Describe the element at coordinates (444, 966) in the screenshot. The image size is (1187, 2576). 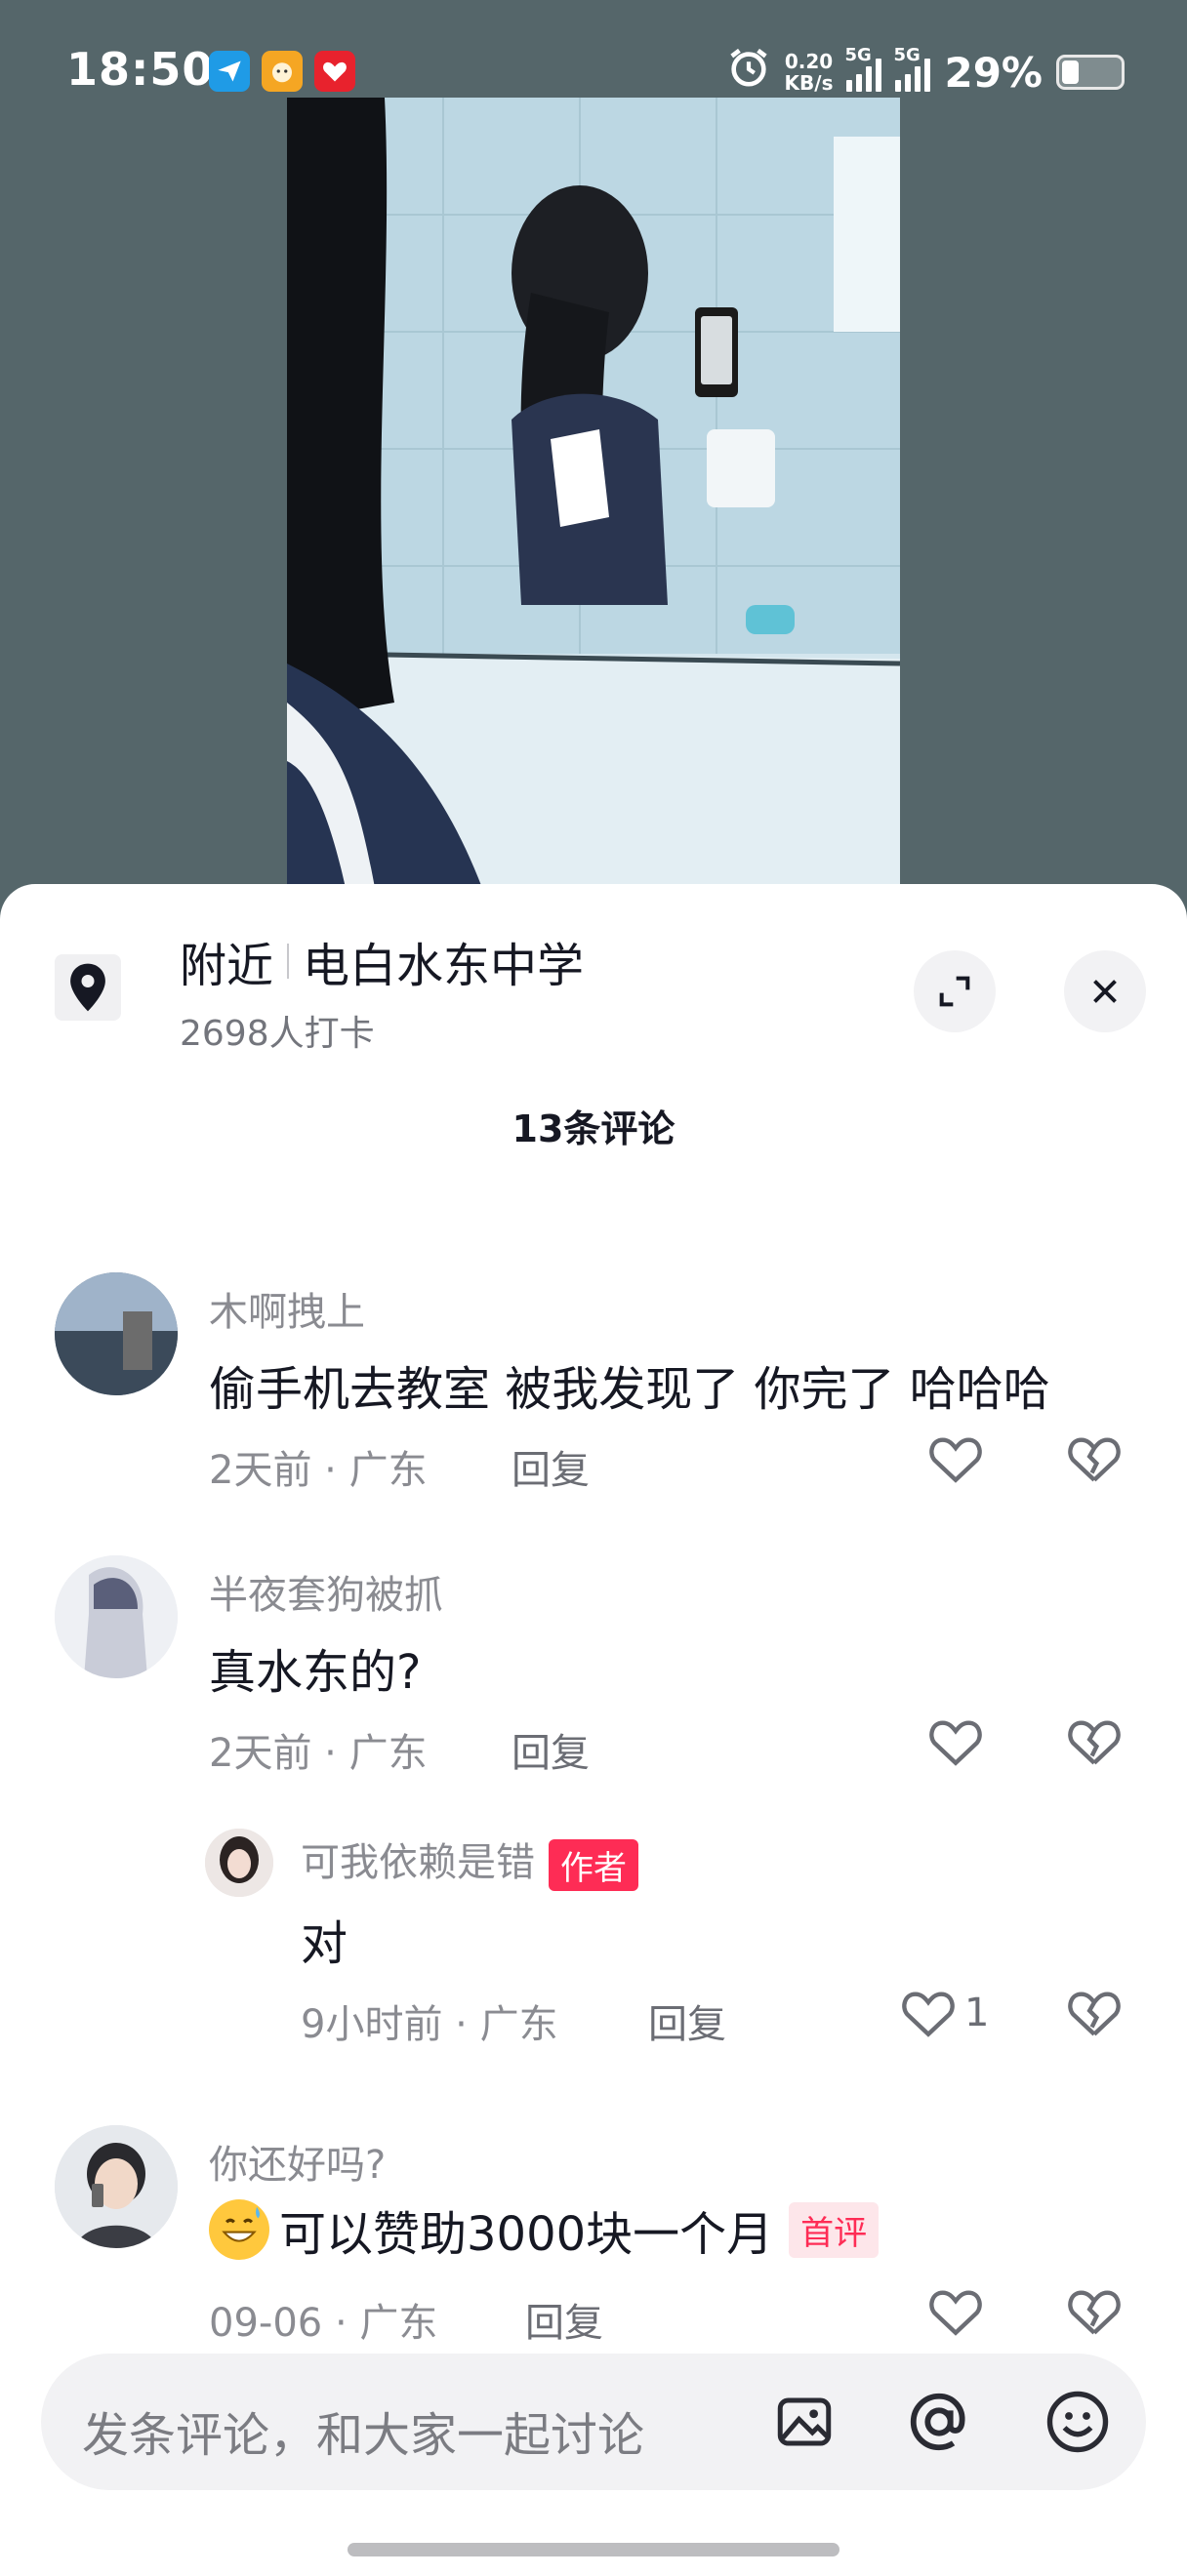
I see `location-name: 电白水东中学` at that location.